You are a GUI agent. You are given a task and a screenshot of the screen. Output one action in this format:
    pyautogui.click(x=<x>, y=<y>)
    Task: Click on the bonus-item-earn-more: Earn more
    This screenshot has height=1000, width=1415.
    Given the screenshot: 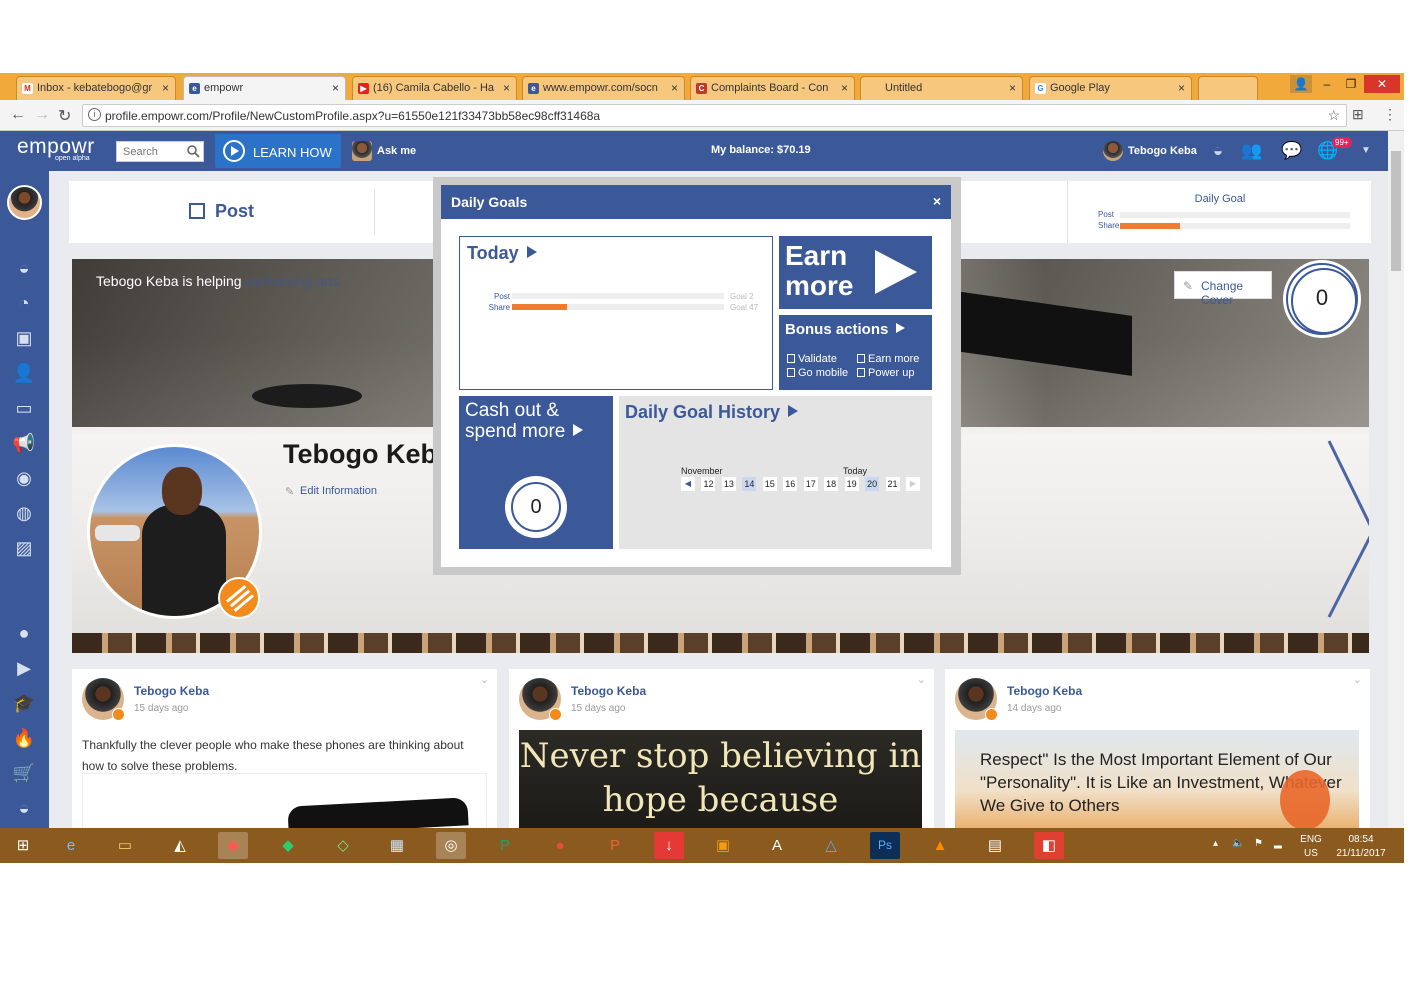 What is the action you would take?
    pyautogui.click(x=888, y=359)
    